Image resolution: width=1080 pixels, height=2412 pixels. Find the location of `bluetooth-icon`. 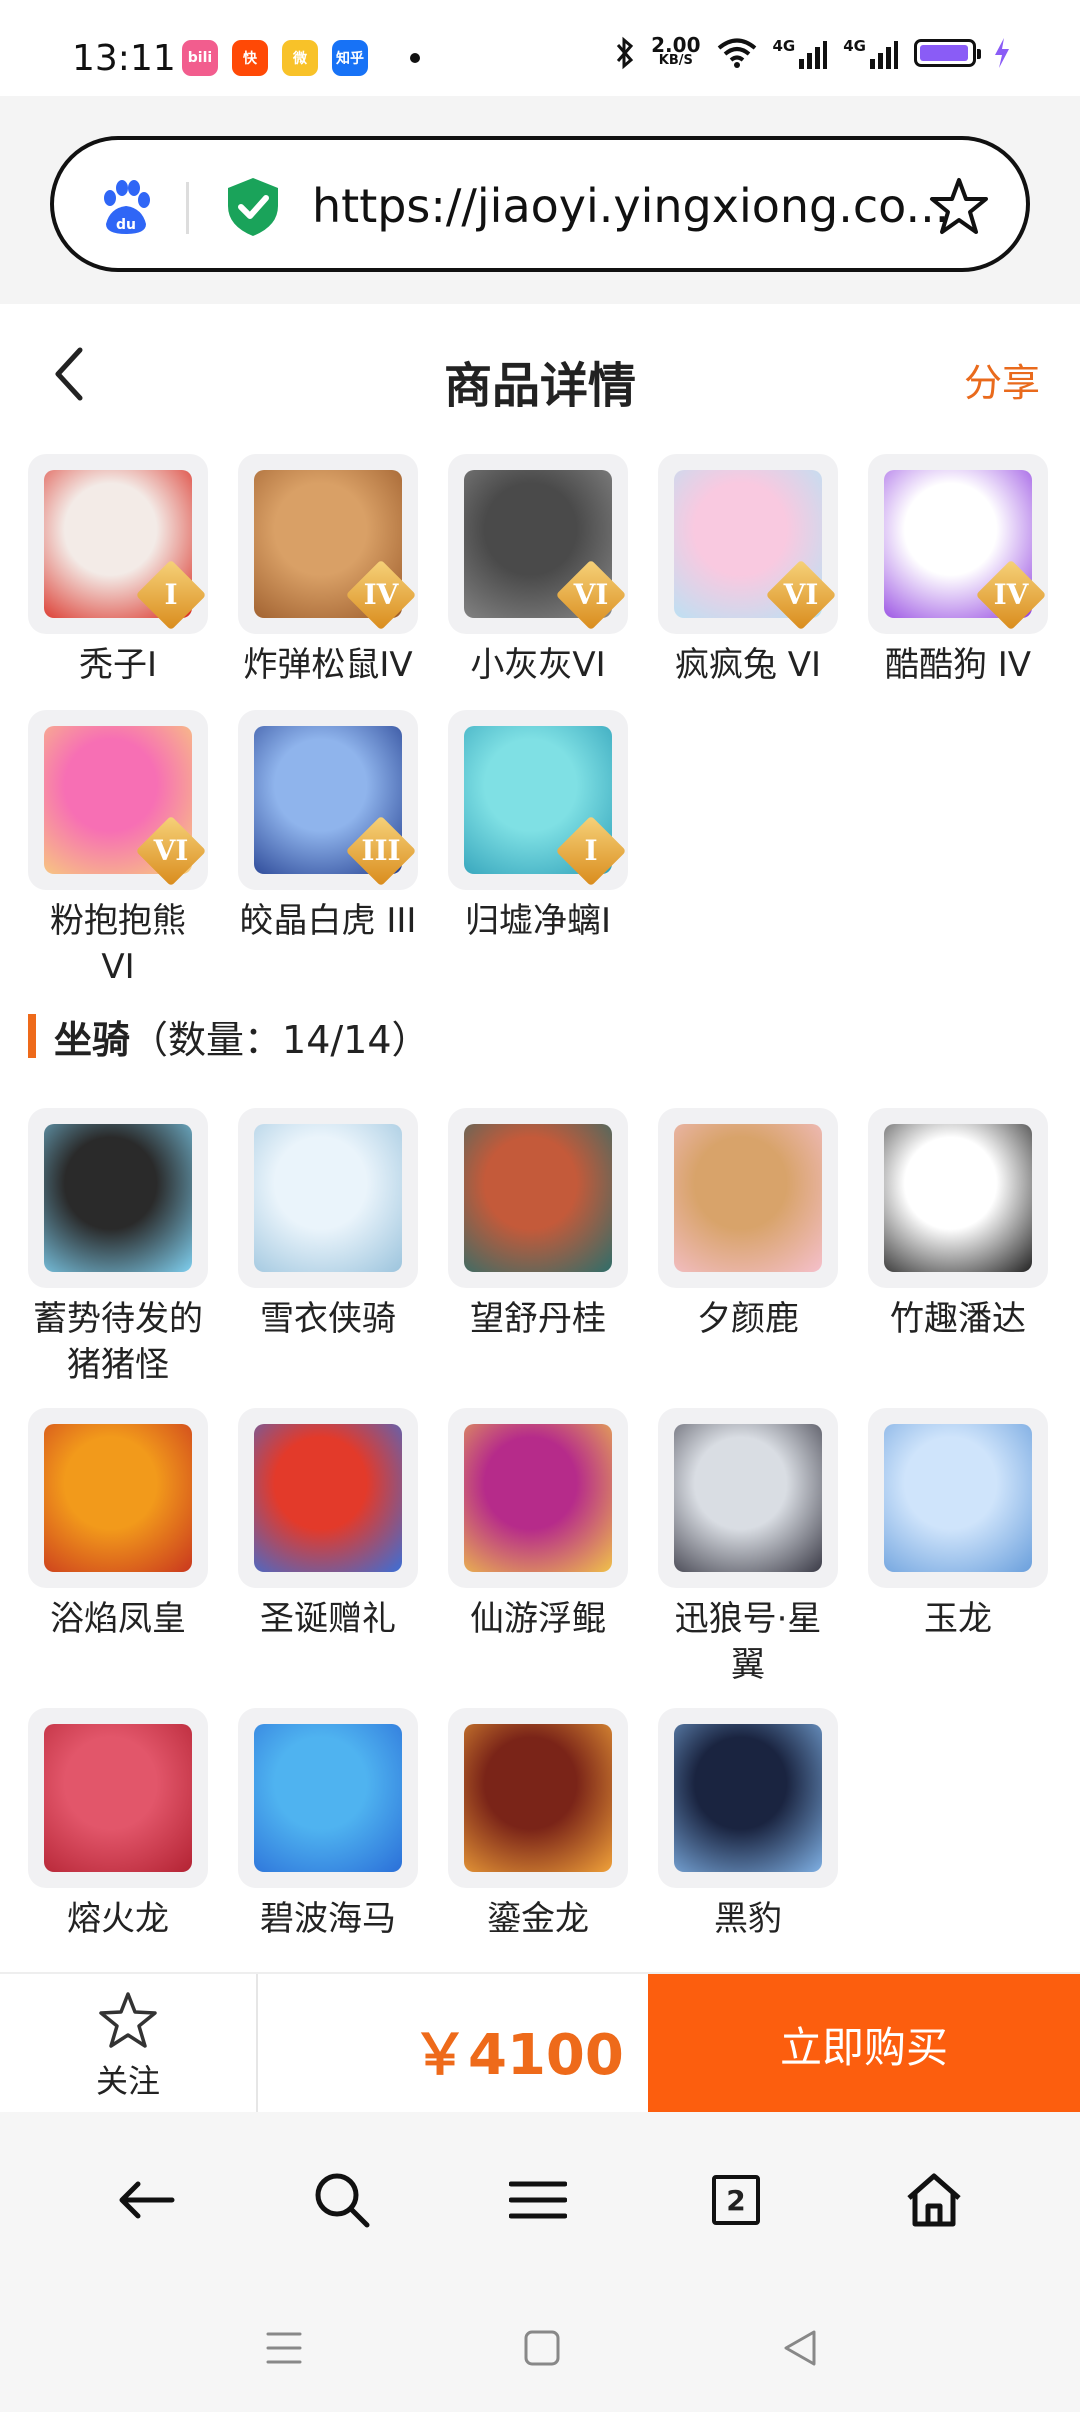

bluetooth-icon is located at coordinates (625, 53).